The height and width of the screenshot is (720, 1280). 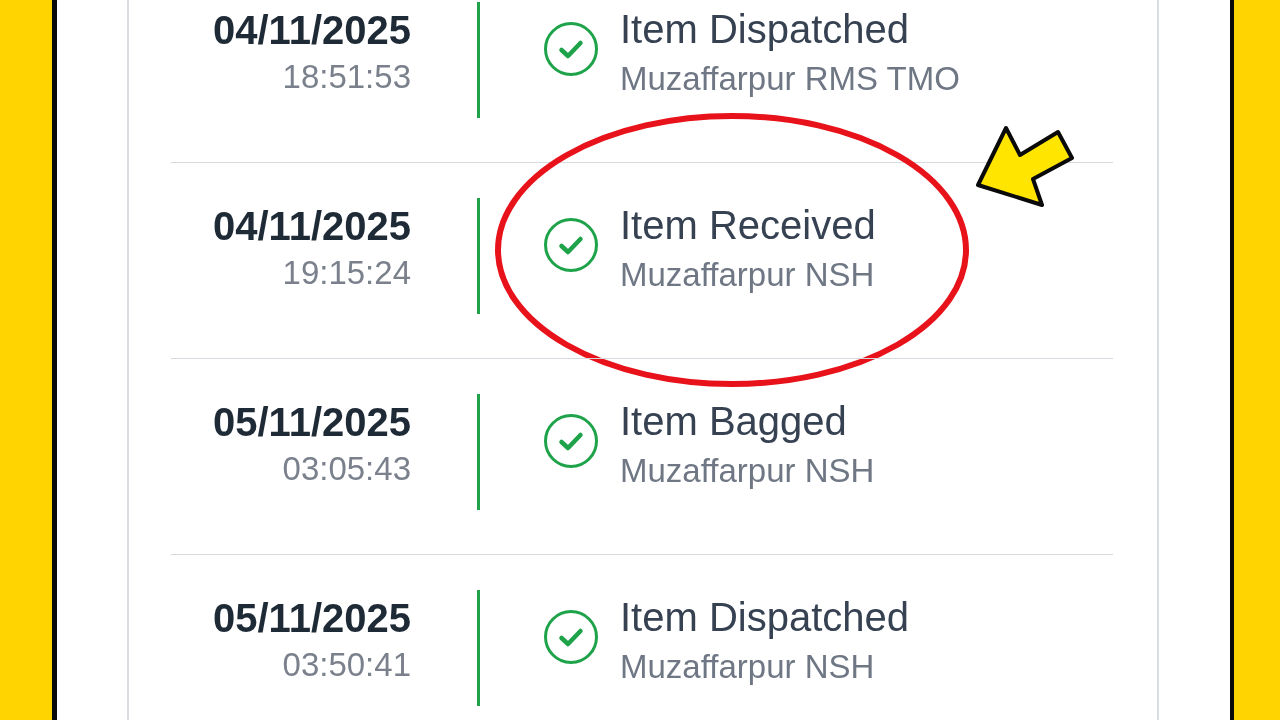 What do you see at coordinates (346, 469) in the screenshot?
I see `event-time: 03:05:43` at bounding box center [346, 469].